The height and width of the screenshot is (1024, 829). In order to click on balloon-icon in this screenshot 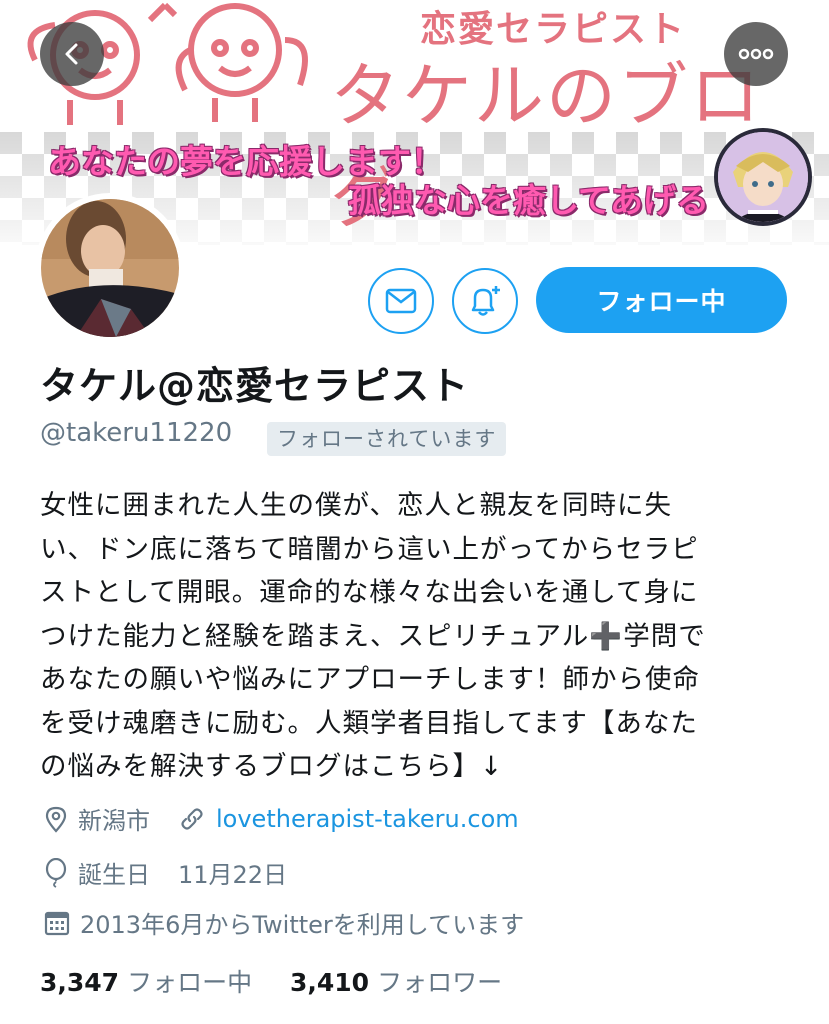, I will do `click(56, 872)`.